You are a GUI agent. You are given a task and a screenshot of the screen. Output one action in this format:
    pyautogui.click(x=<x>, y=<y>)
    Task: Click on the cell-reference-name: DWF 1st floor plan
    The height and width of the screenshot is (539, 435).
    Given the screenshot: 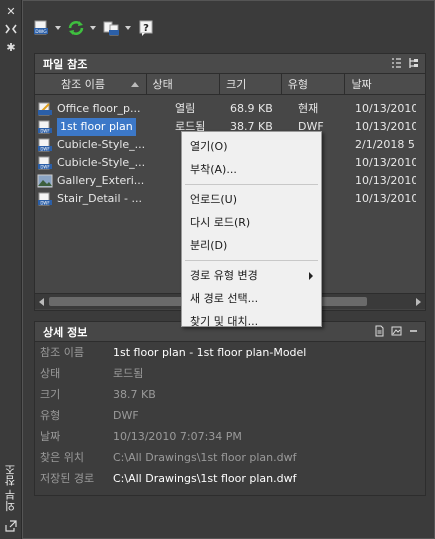 What is the action you would take?
    pyautogui.click(x=90, y=127)
    